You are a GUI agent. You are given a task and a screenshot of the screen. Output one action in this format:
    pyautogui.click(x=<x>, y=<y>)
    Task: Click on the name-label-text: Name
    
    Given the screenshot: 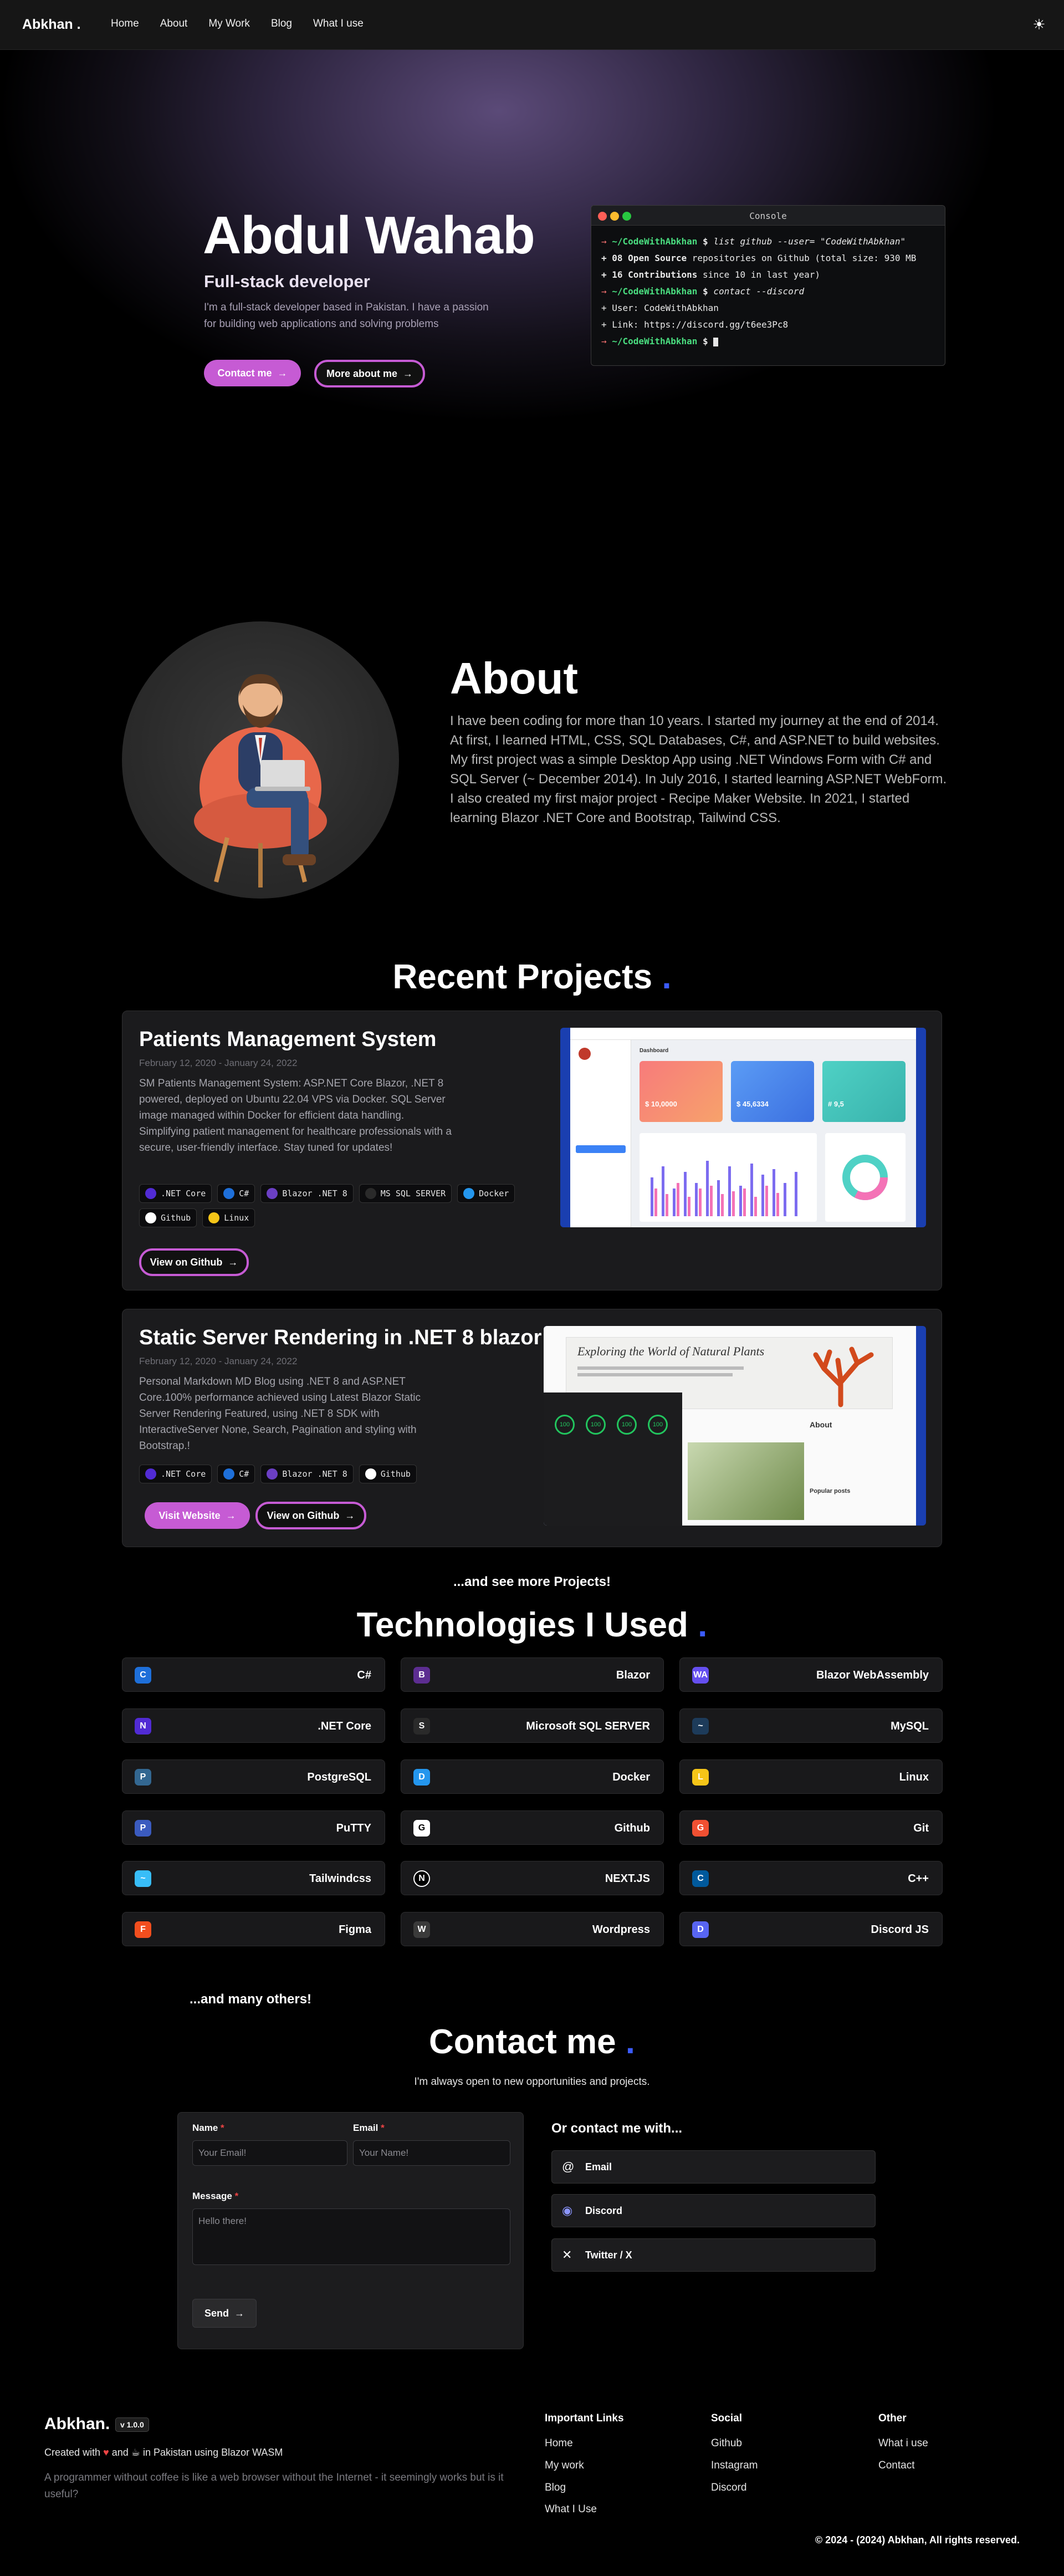 What is the action you would take?
    pyautogui.click(x=205, y=2128)
    